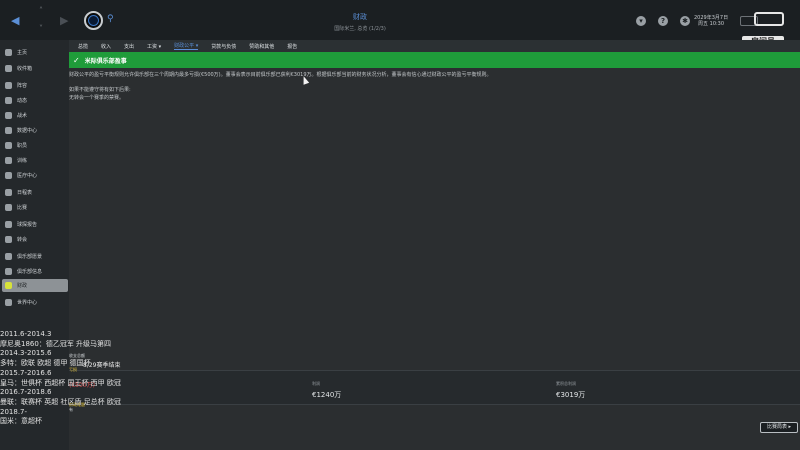 The height and width of the screenshot is (450, 800). Describe the element at coordinates (8, 285) in the screenshot. I see `finance-icon` at that location.